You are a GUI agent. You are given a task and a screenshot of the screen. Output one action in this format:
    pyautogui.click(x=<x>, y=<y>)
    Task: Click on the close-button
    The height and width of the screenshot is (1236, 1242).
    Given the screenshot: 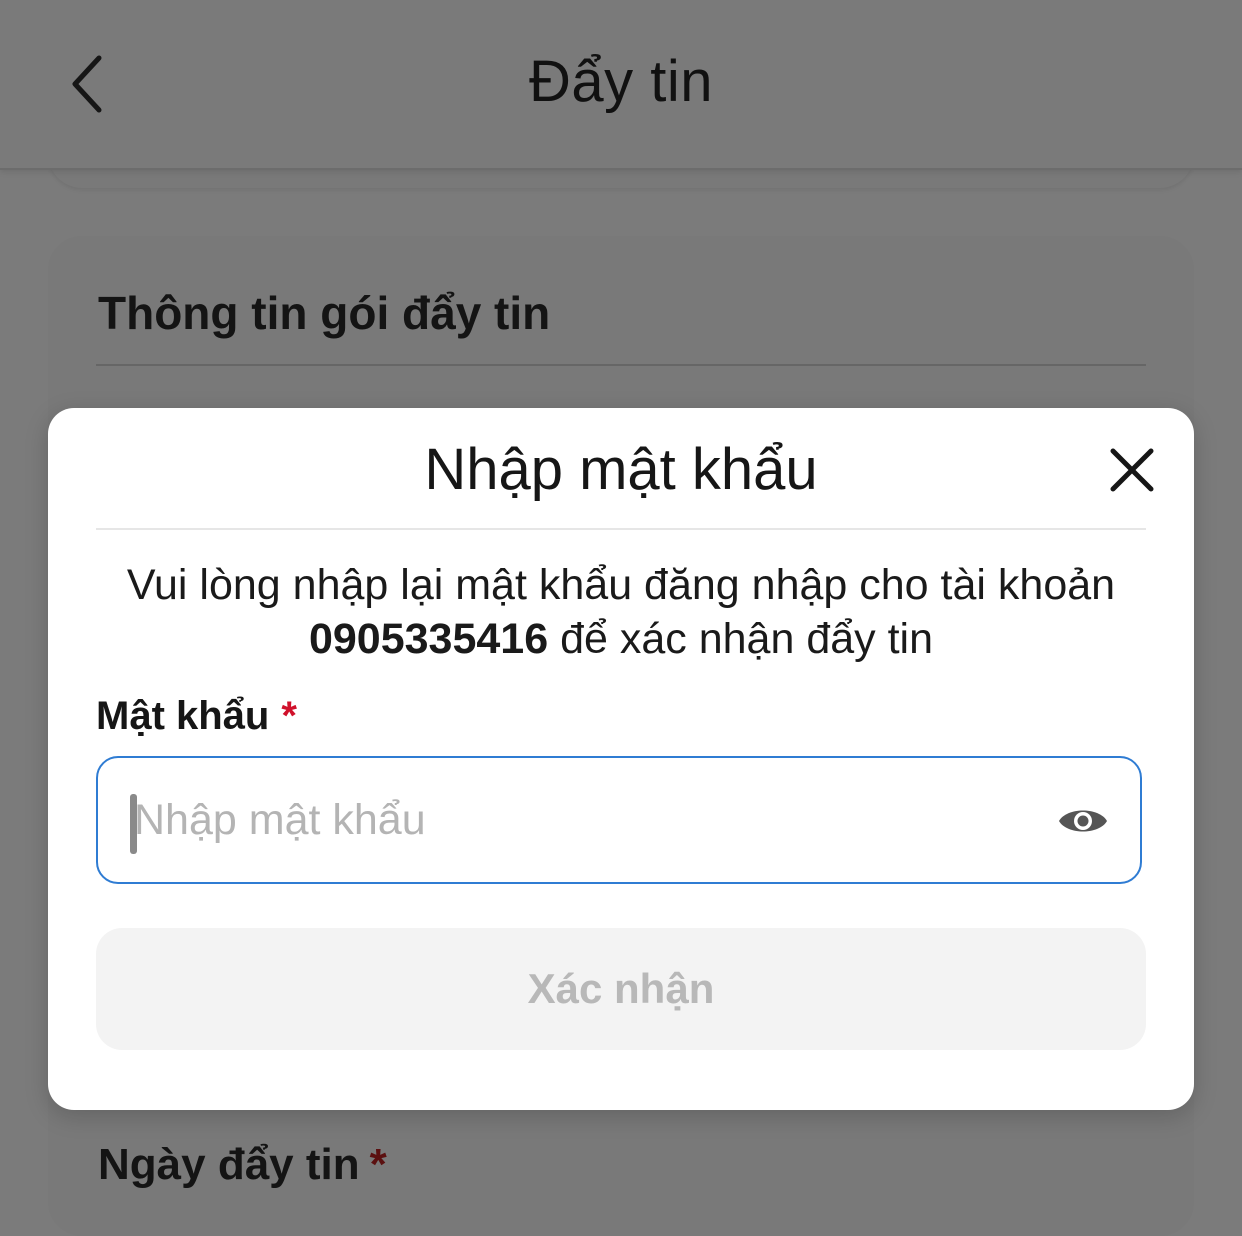 What is the action you would take?
    pyautogui.click(x=1132, y=470)
    